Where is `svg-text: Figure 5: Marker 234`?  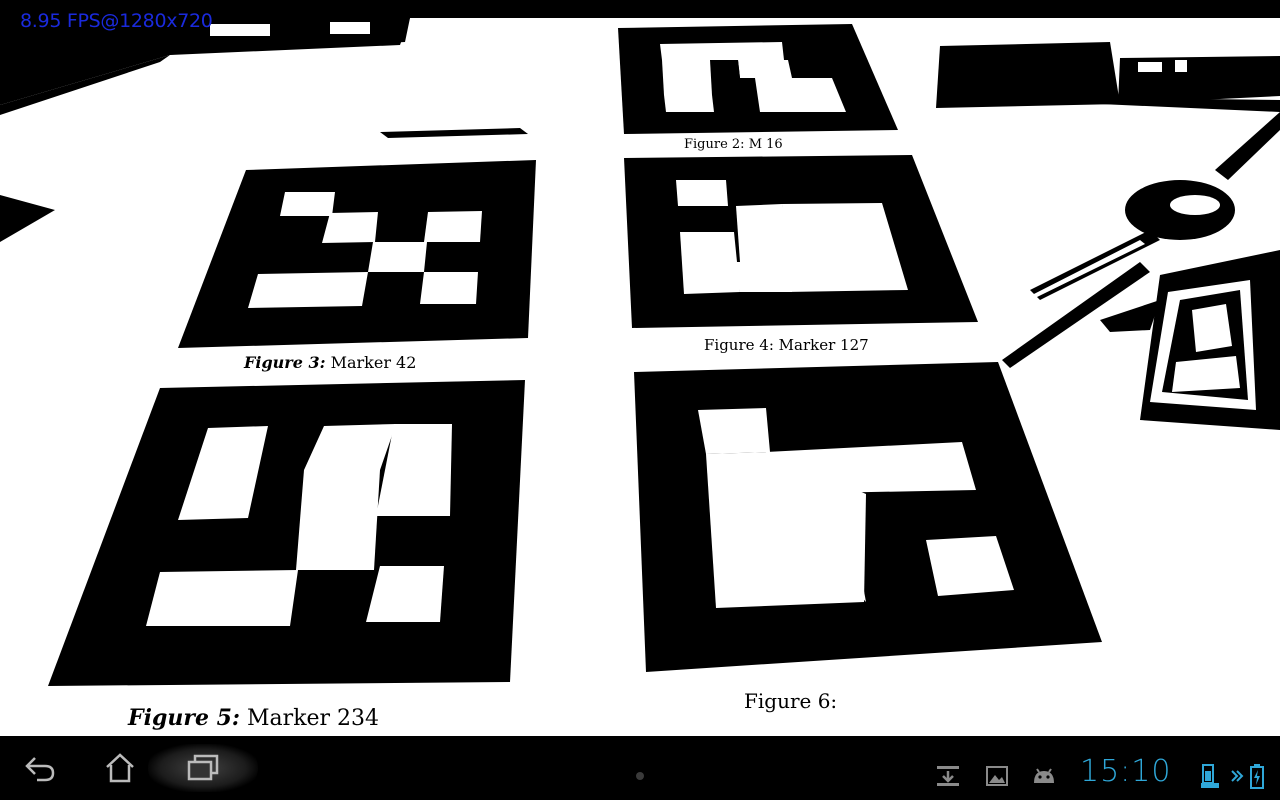 svg-text: Figure 5: Marker 234 is located at coordinates (253, 718).